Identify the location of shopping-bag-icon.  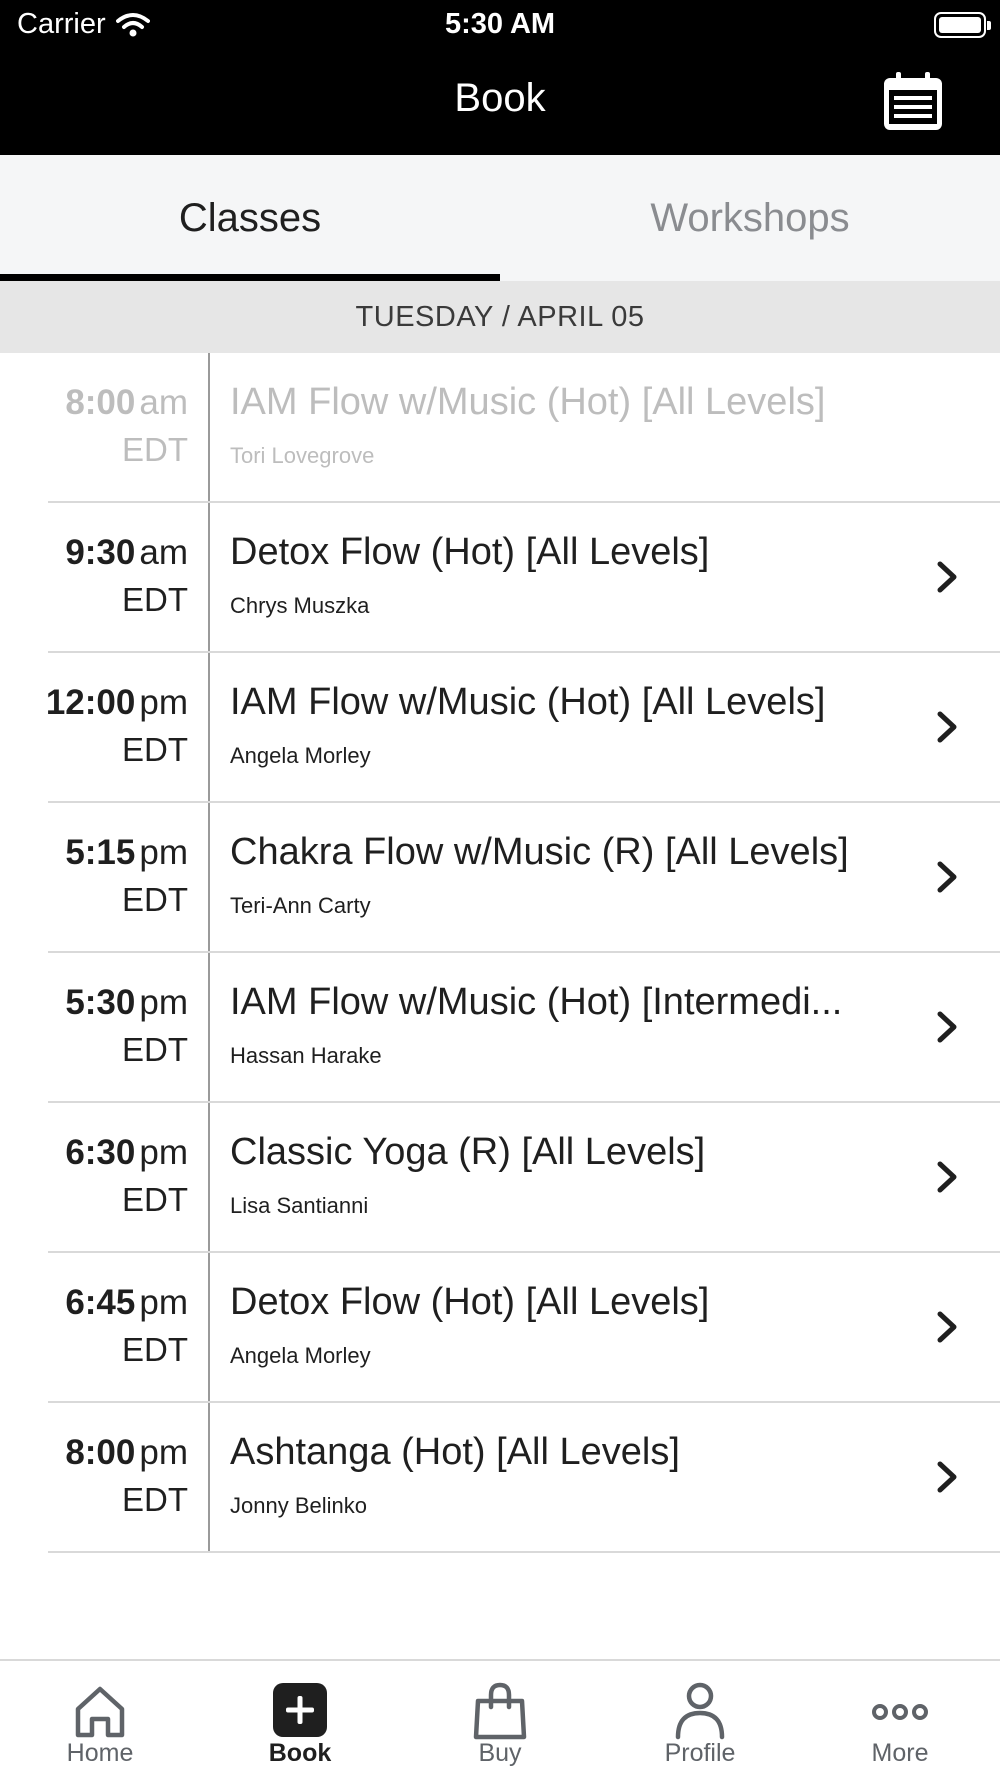
(500, 1711).